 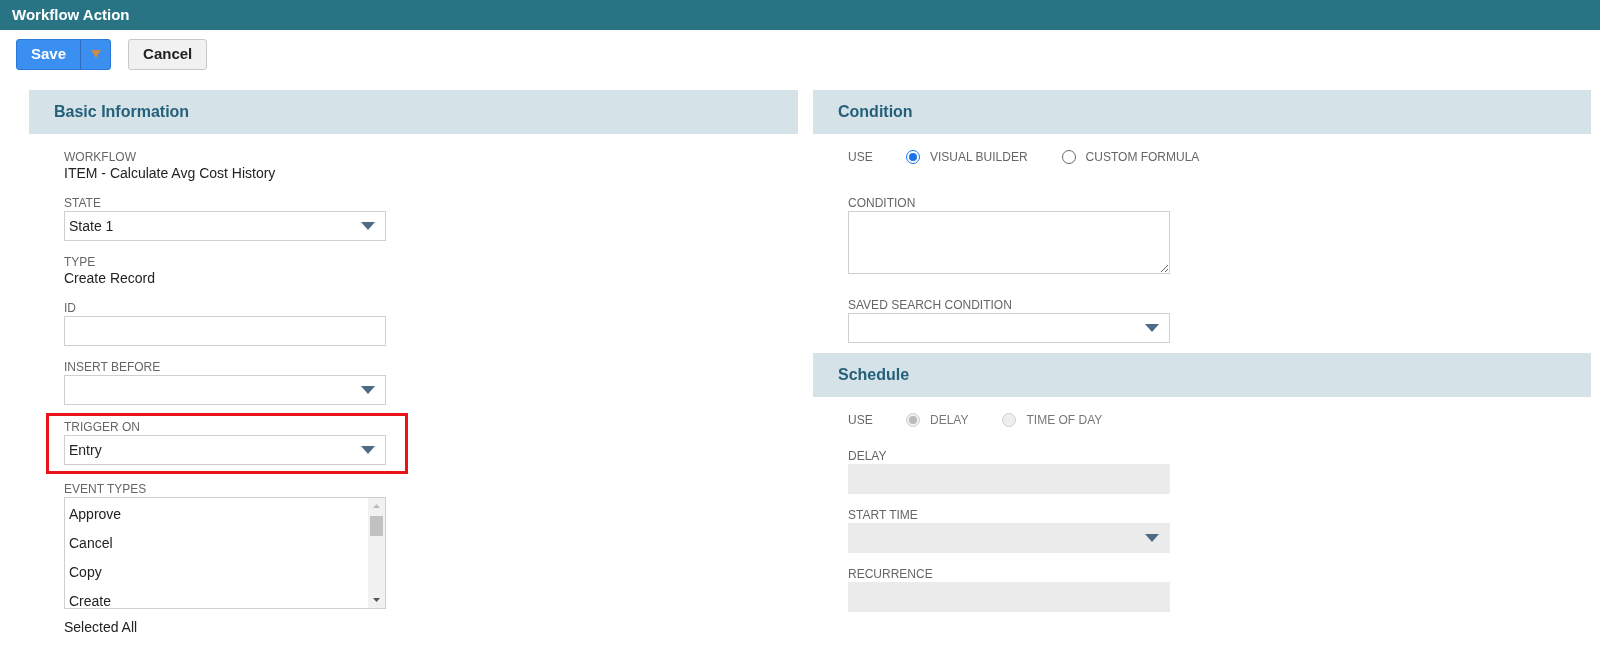 What do you see at coordinates (83, 203) in the screenshot?
I see `field-label: STATE` at bounding box center [83, 203].